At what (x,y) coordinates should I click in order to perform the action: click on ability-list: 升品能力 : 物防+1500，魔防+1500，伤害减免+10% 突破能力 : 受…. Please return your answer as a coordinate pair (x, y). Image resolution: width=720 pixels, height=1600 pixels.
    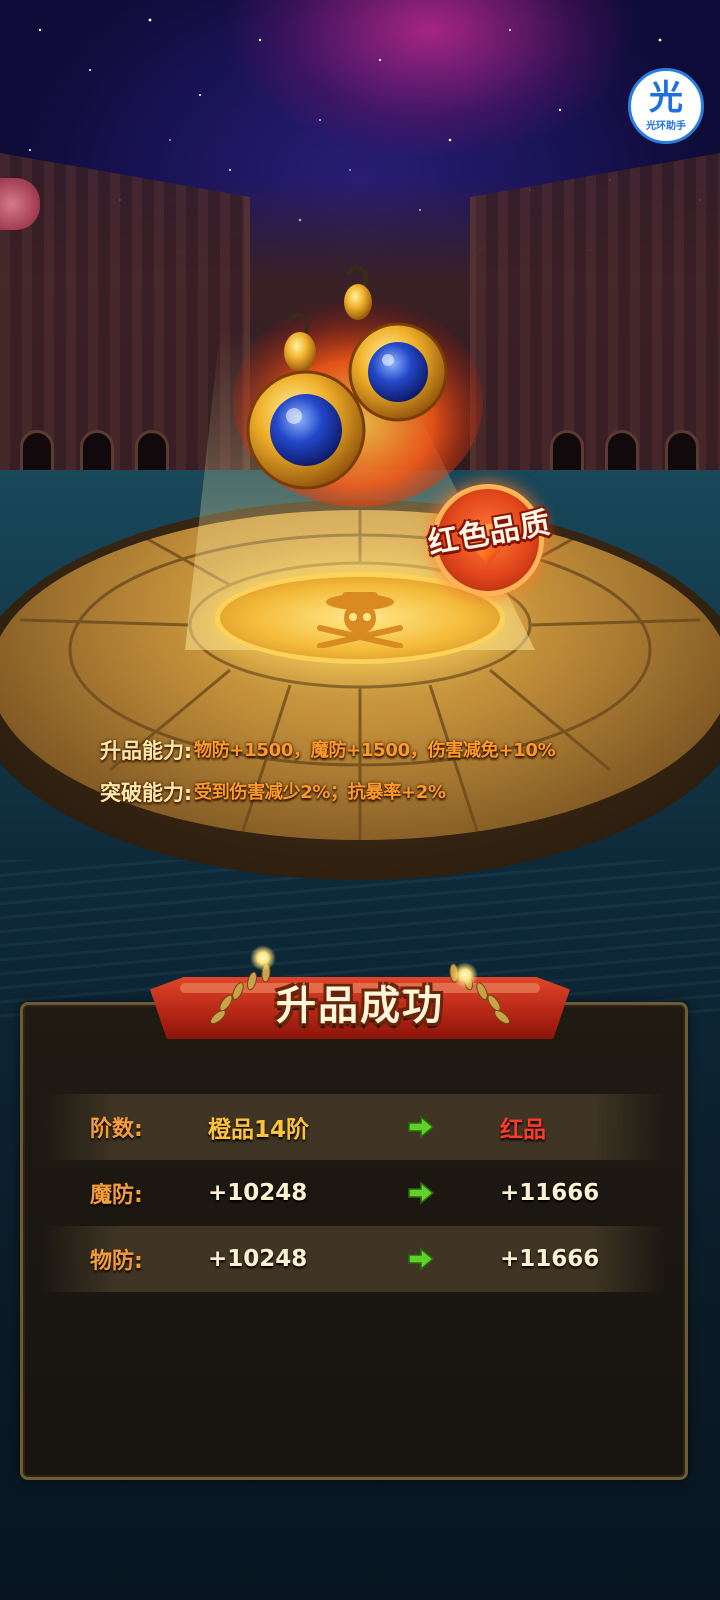
    Looking at the image, I should click on (380, 780).